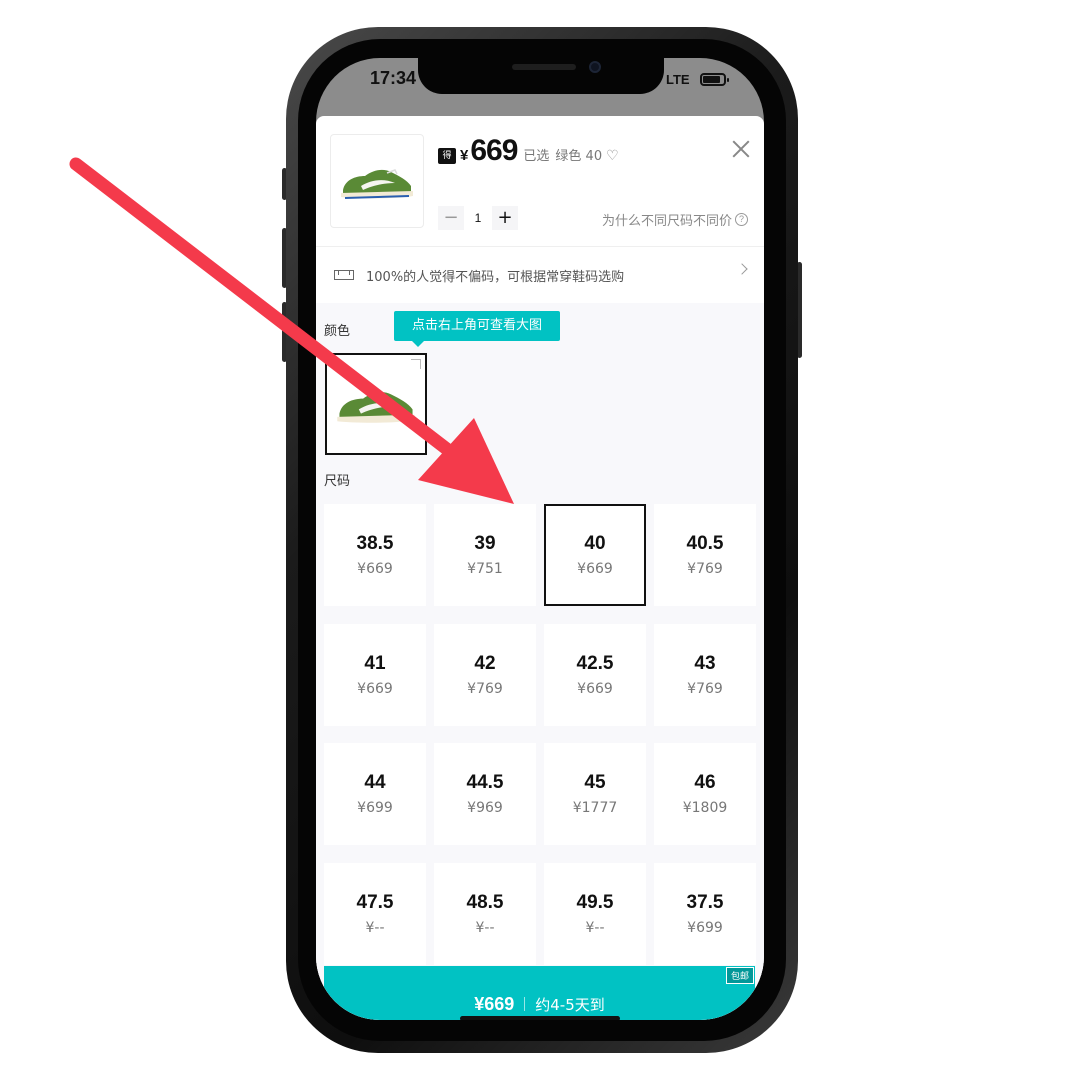 This screenshot has width=1080, height=1080. What do you see at coordinates (393, 78) in the screenshot?
I see `status-time: 17:34` at bounding box center [393, 78].